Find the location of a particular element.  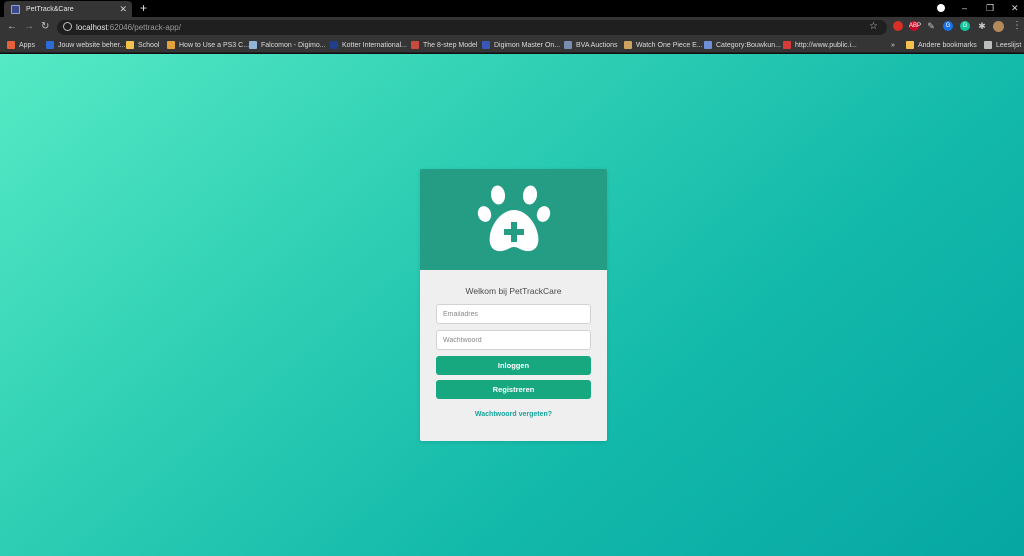

reading-list-icon is located at coordinates (988, 45).